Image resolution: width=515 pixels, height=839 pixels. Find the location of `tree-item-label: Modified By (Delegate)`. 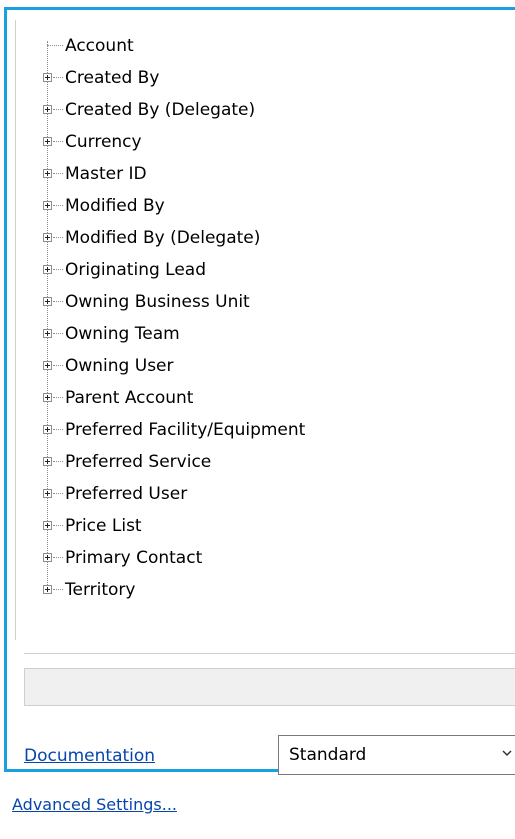

tree-item-label: Modified By (Delegate) is located at coordinates (163, 238).